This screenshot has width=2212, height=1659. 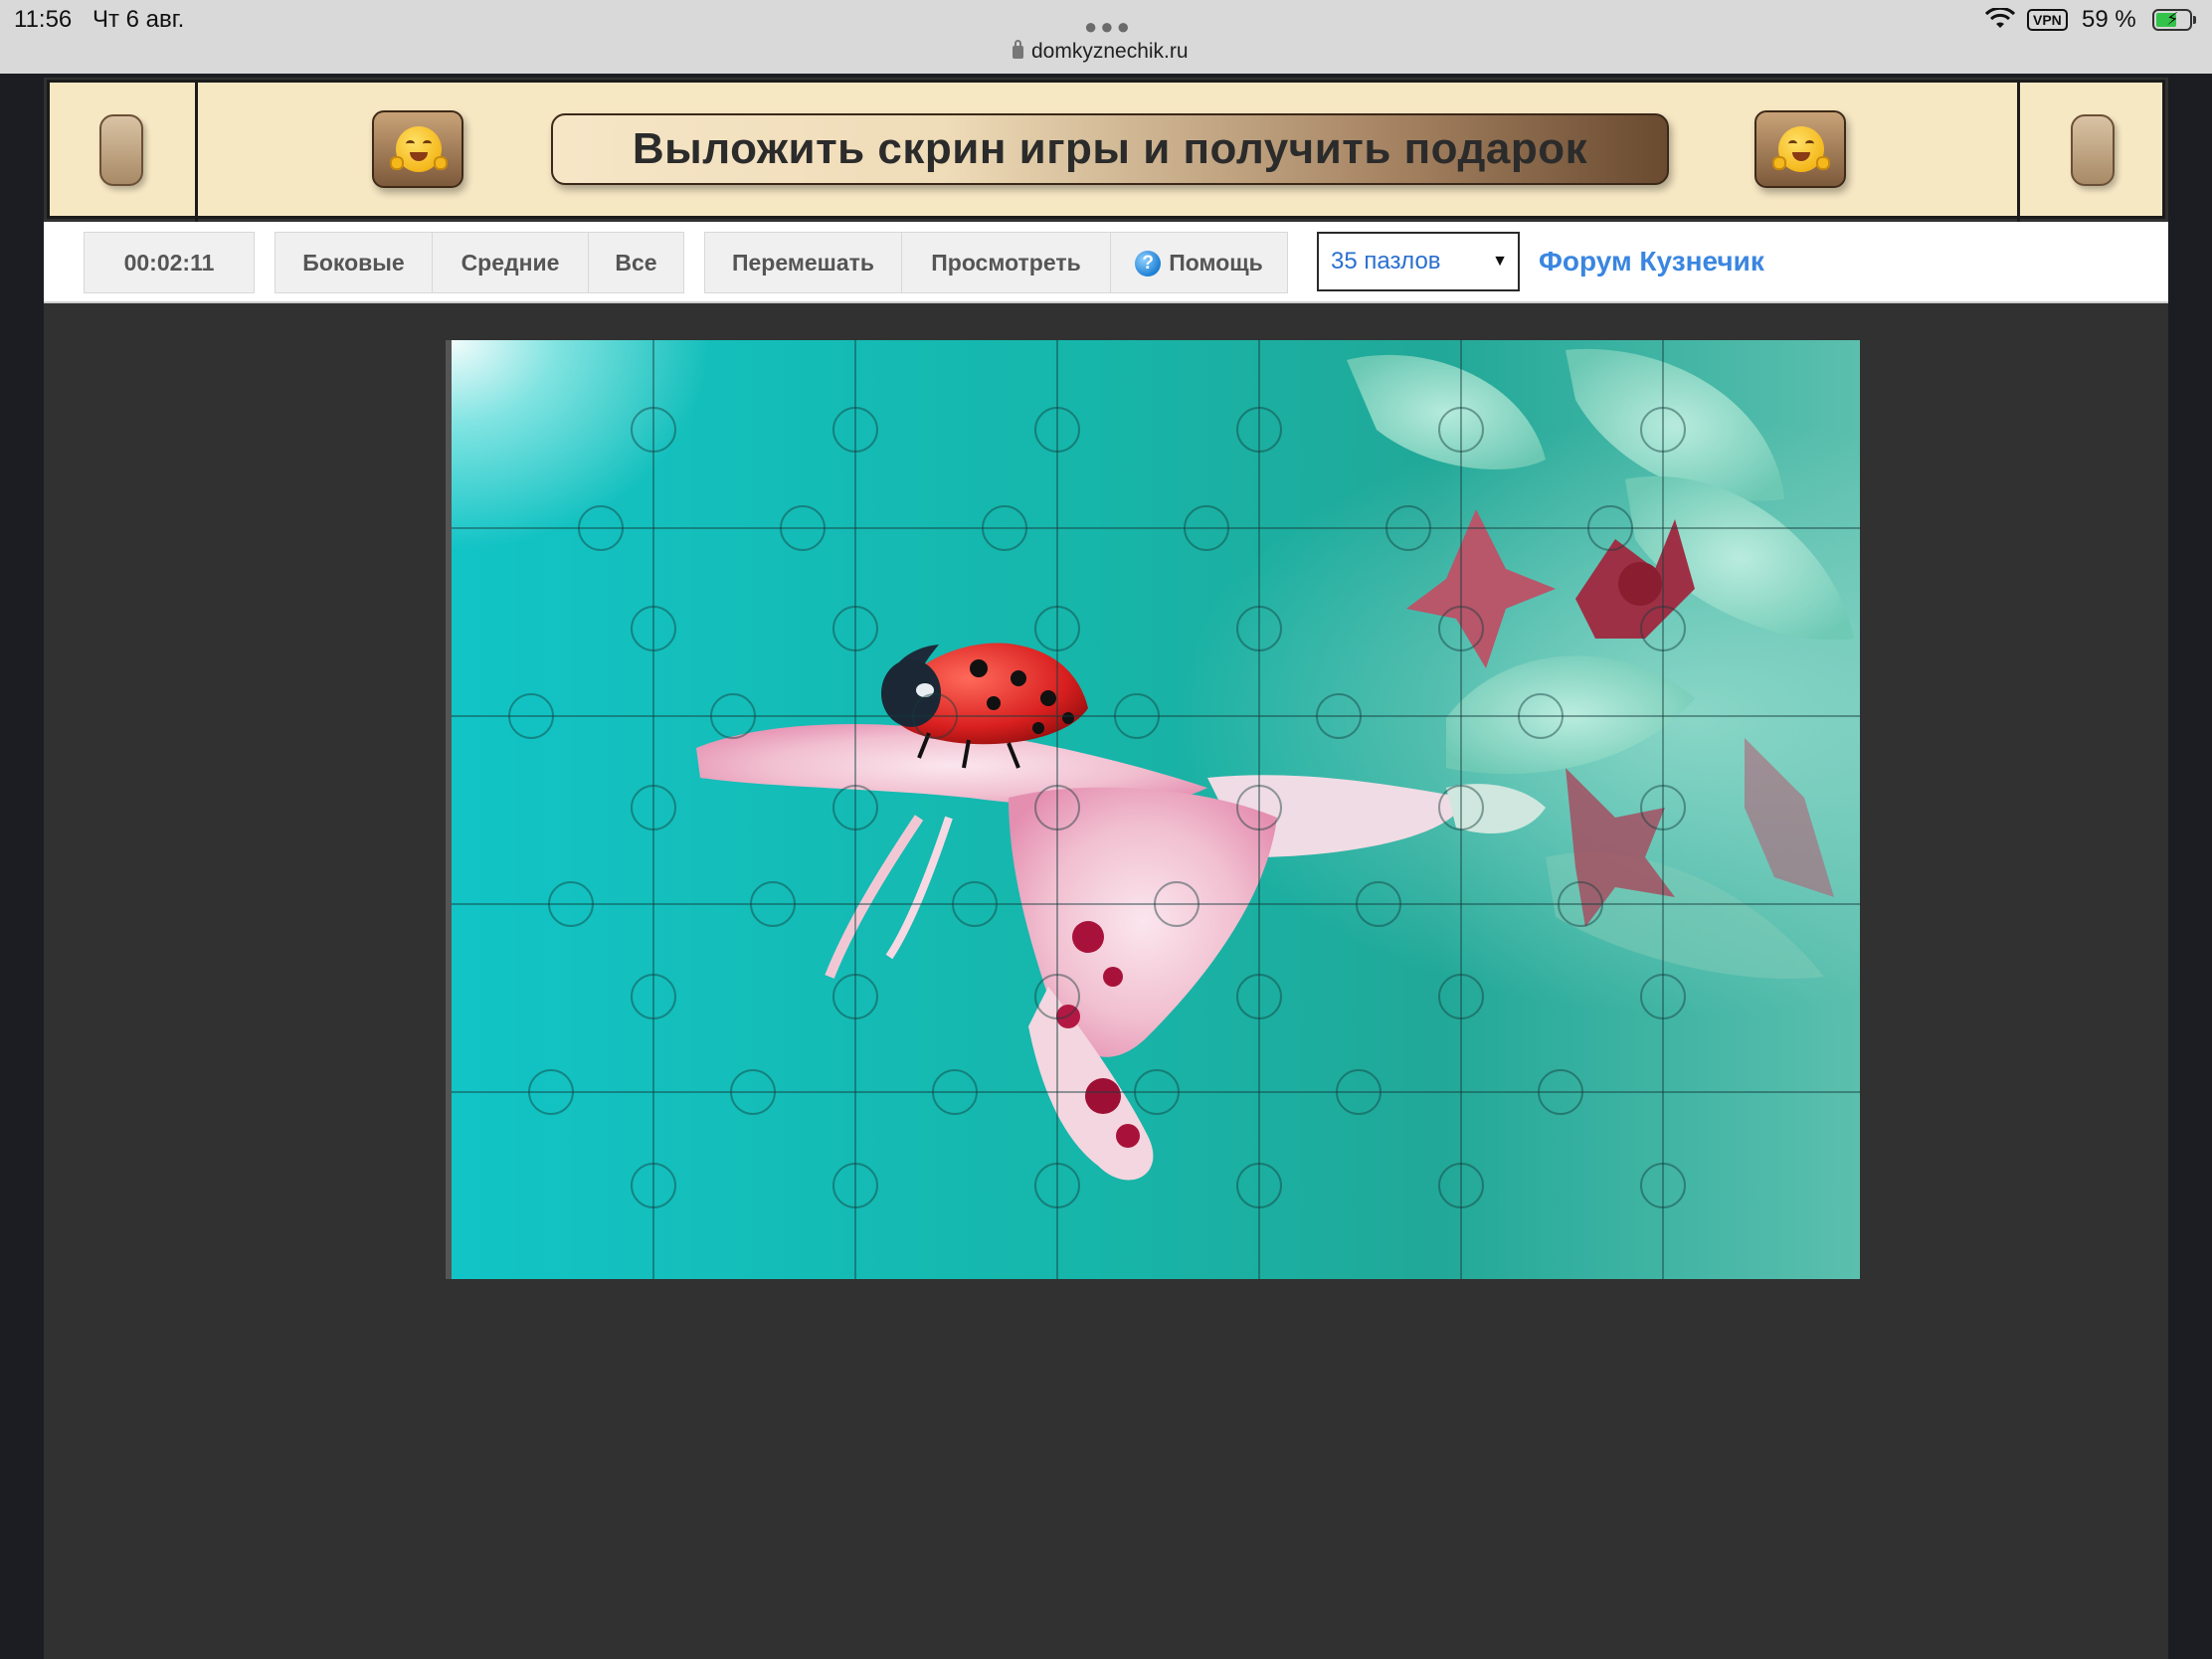 I want to click on status-date: Чт 6 авг., so click(x=138, y=19).